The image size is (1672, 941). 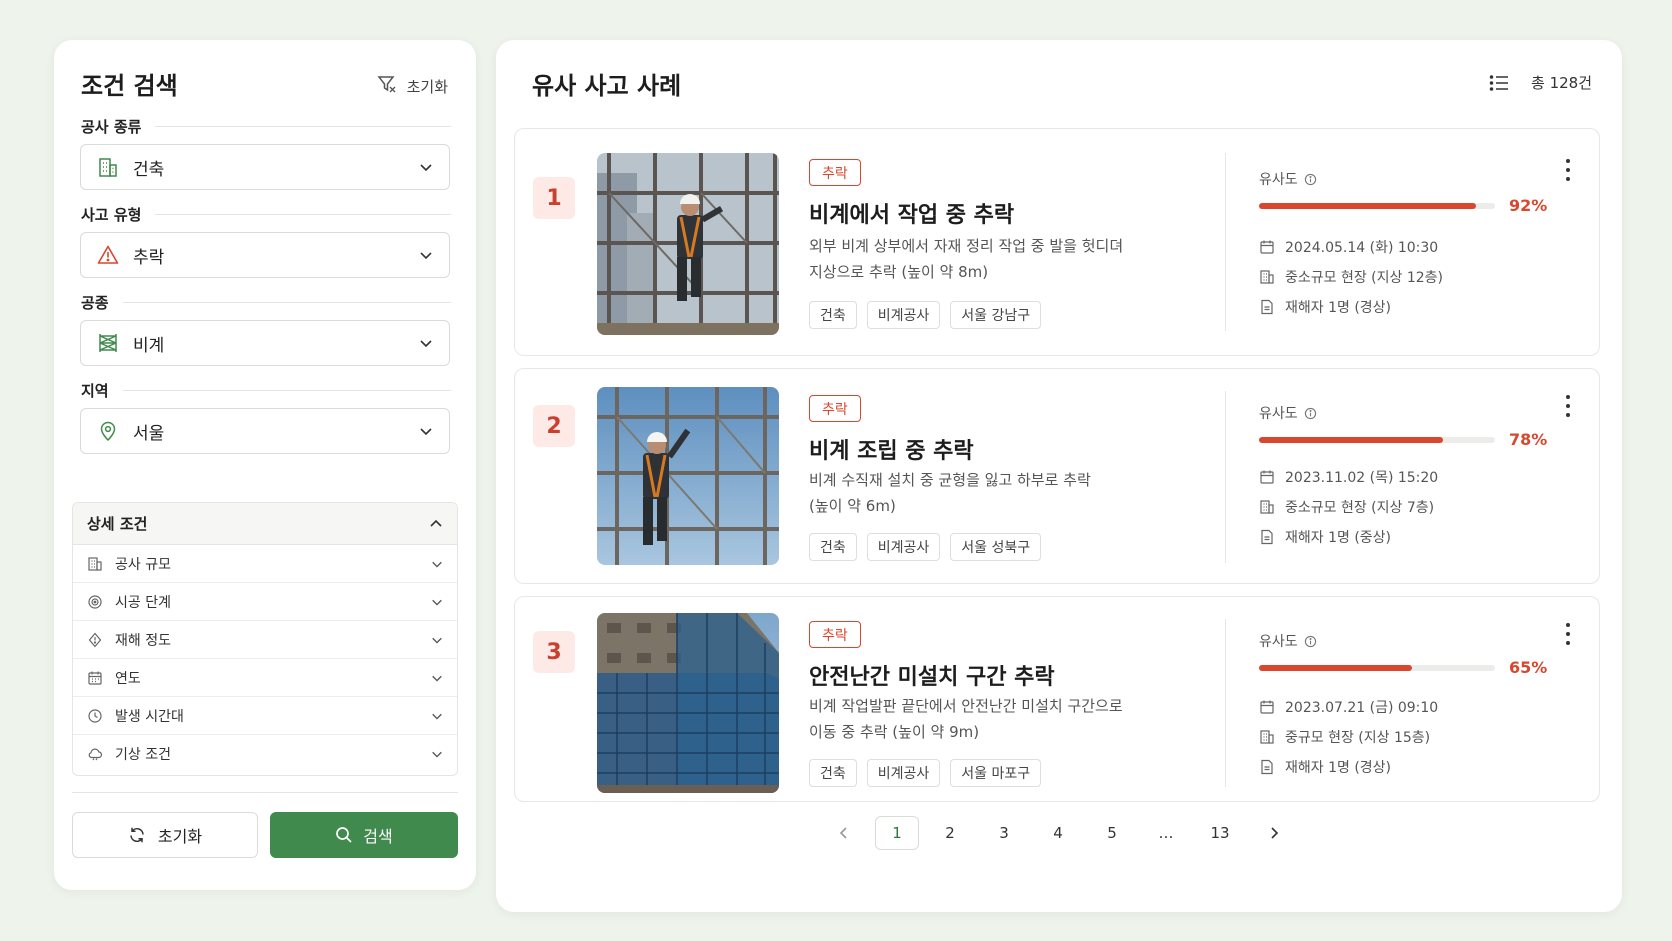 What do you see at coordinates (1225, 703) in the screenshot?
I see `card-divider` at bounding box center [1225, 703].